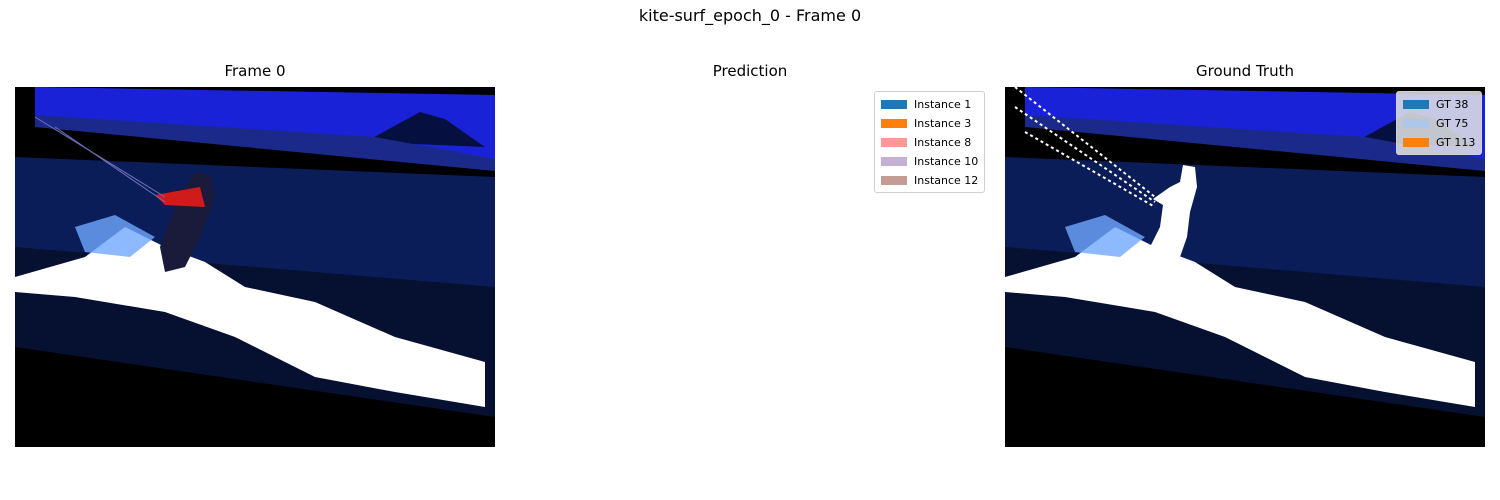 This screenshot has height=500, width=1500. I want to click on prediction-panel-title: Prediction, so click(750, 71).